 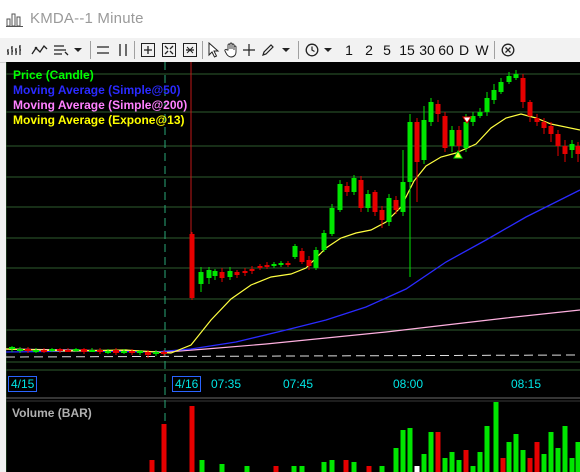 I want to click on legend-price: Price (Candle), so click(x=53, y=75).